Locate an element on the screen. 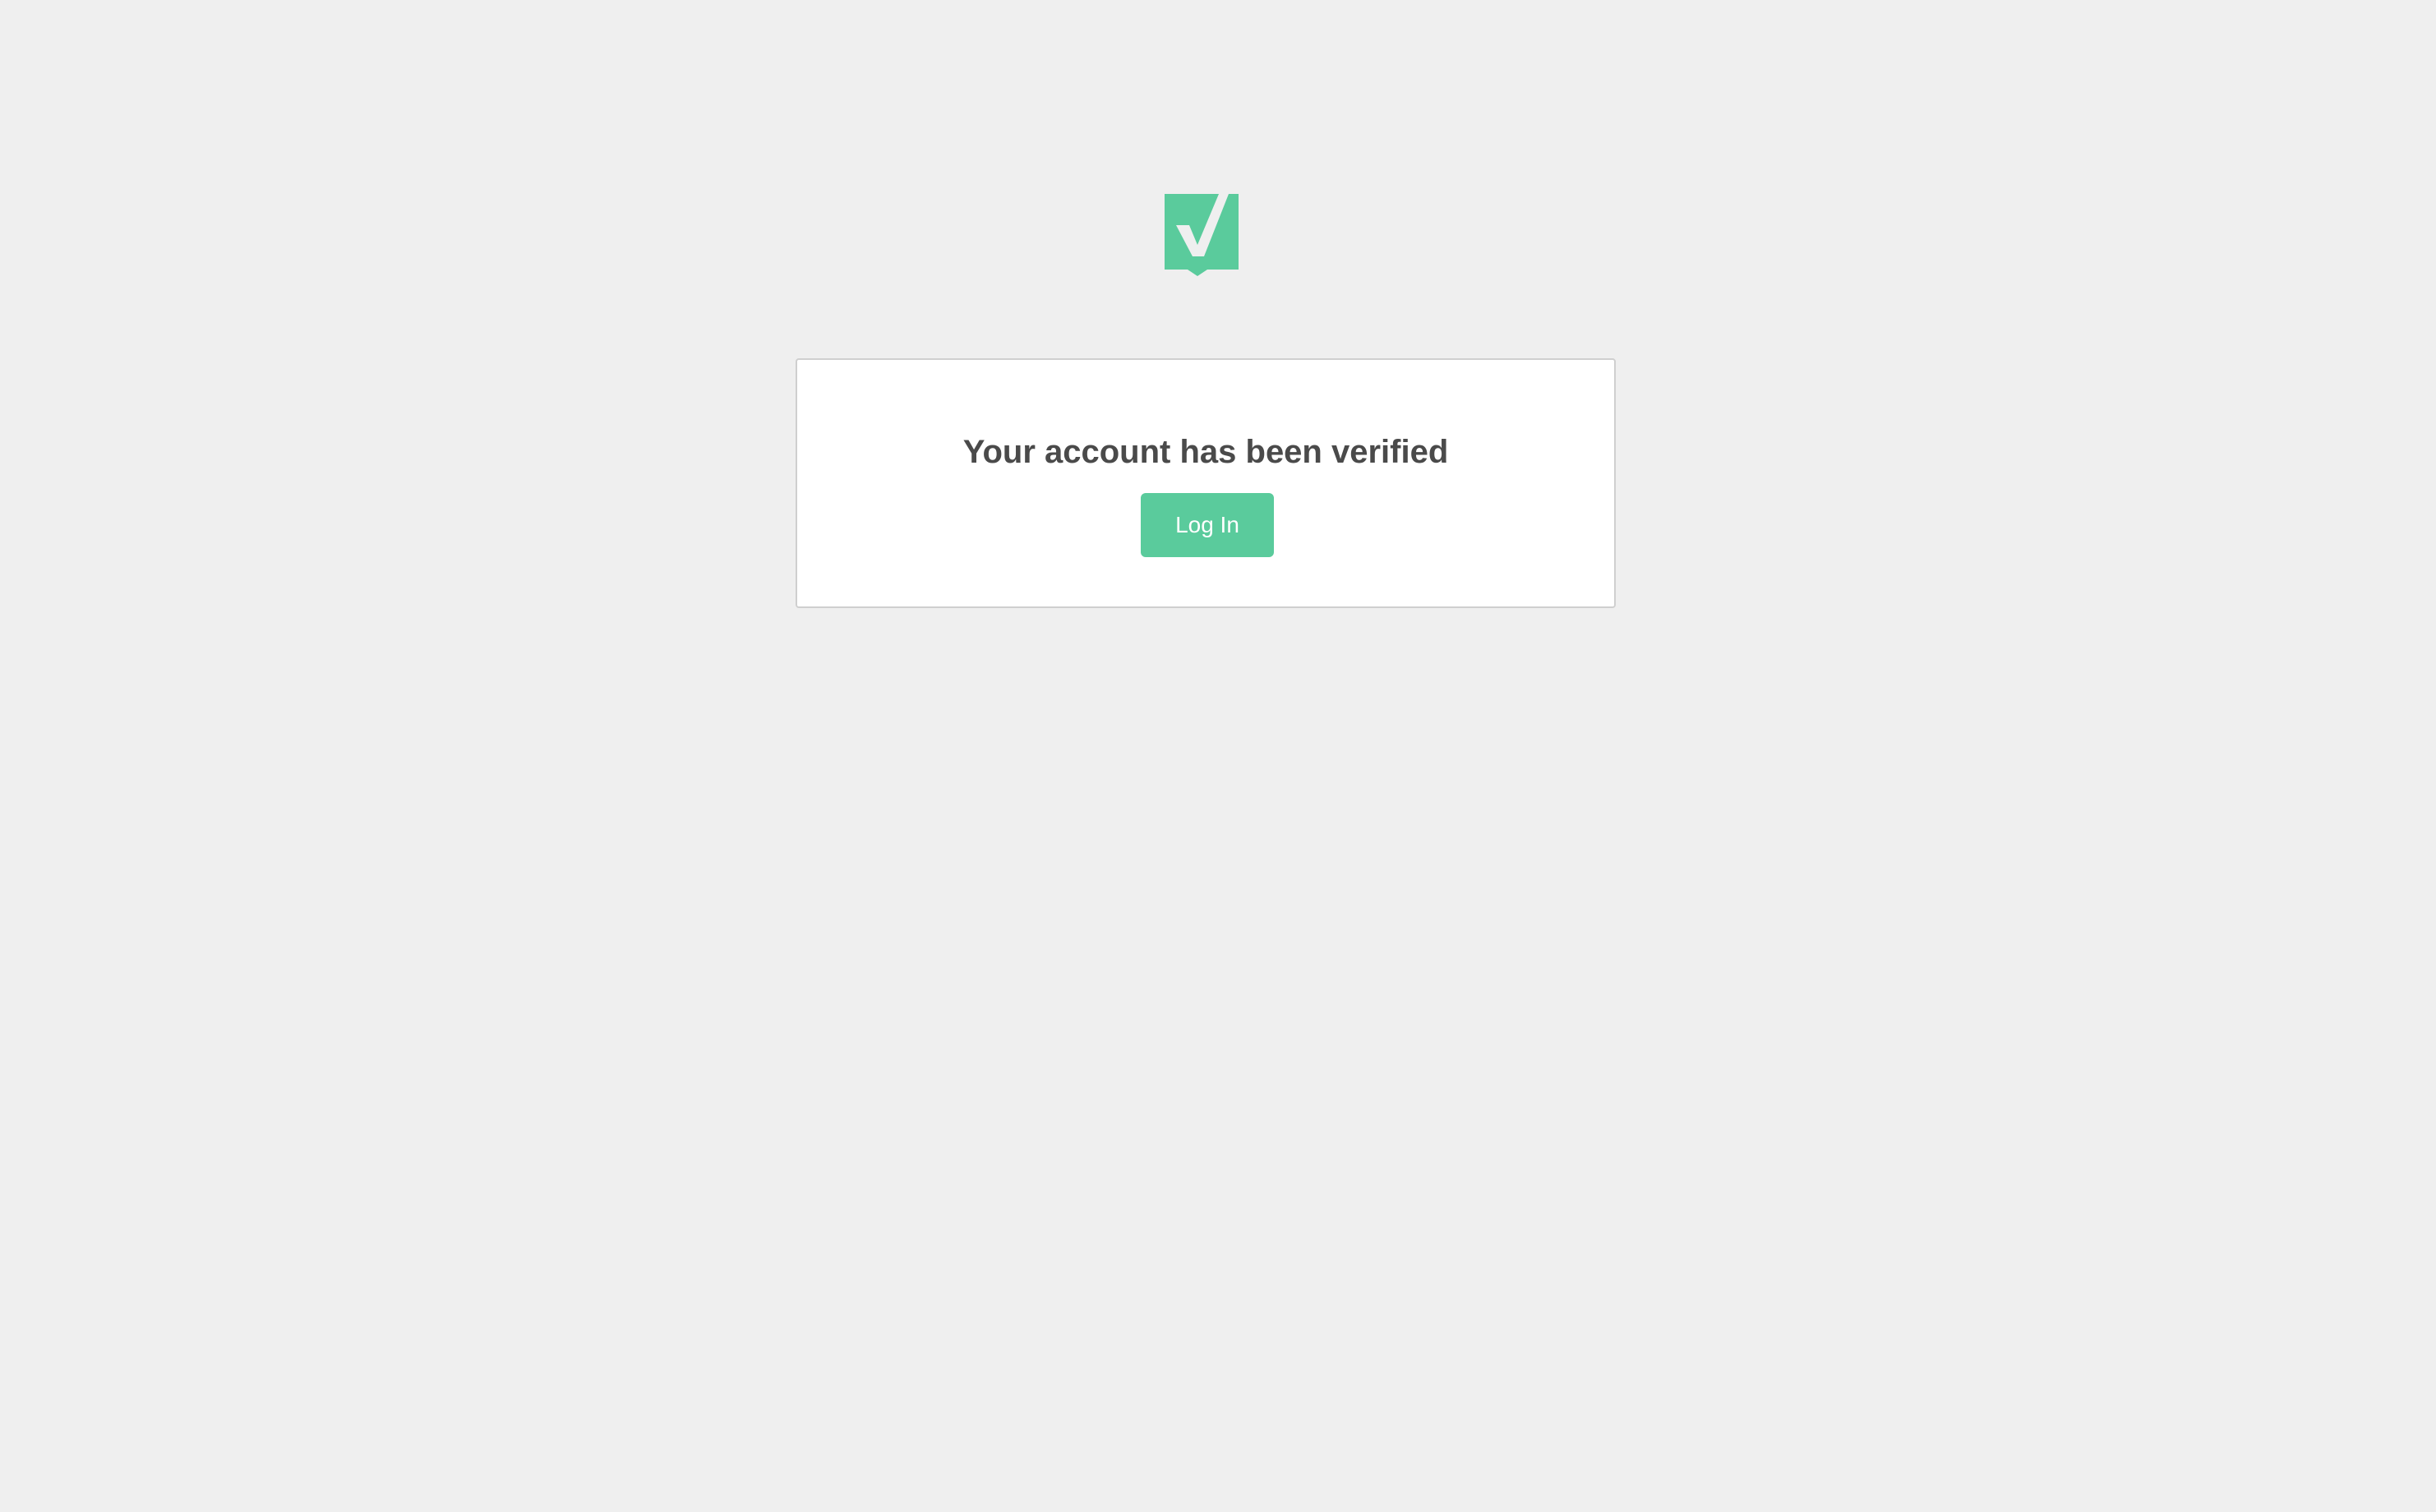 This screenshot has width=2436, height=1512. verification-card: Your account has been verified Log In is located at coordinates (1206, 483).